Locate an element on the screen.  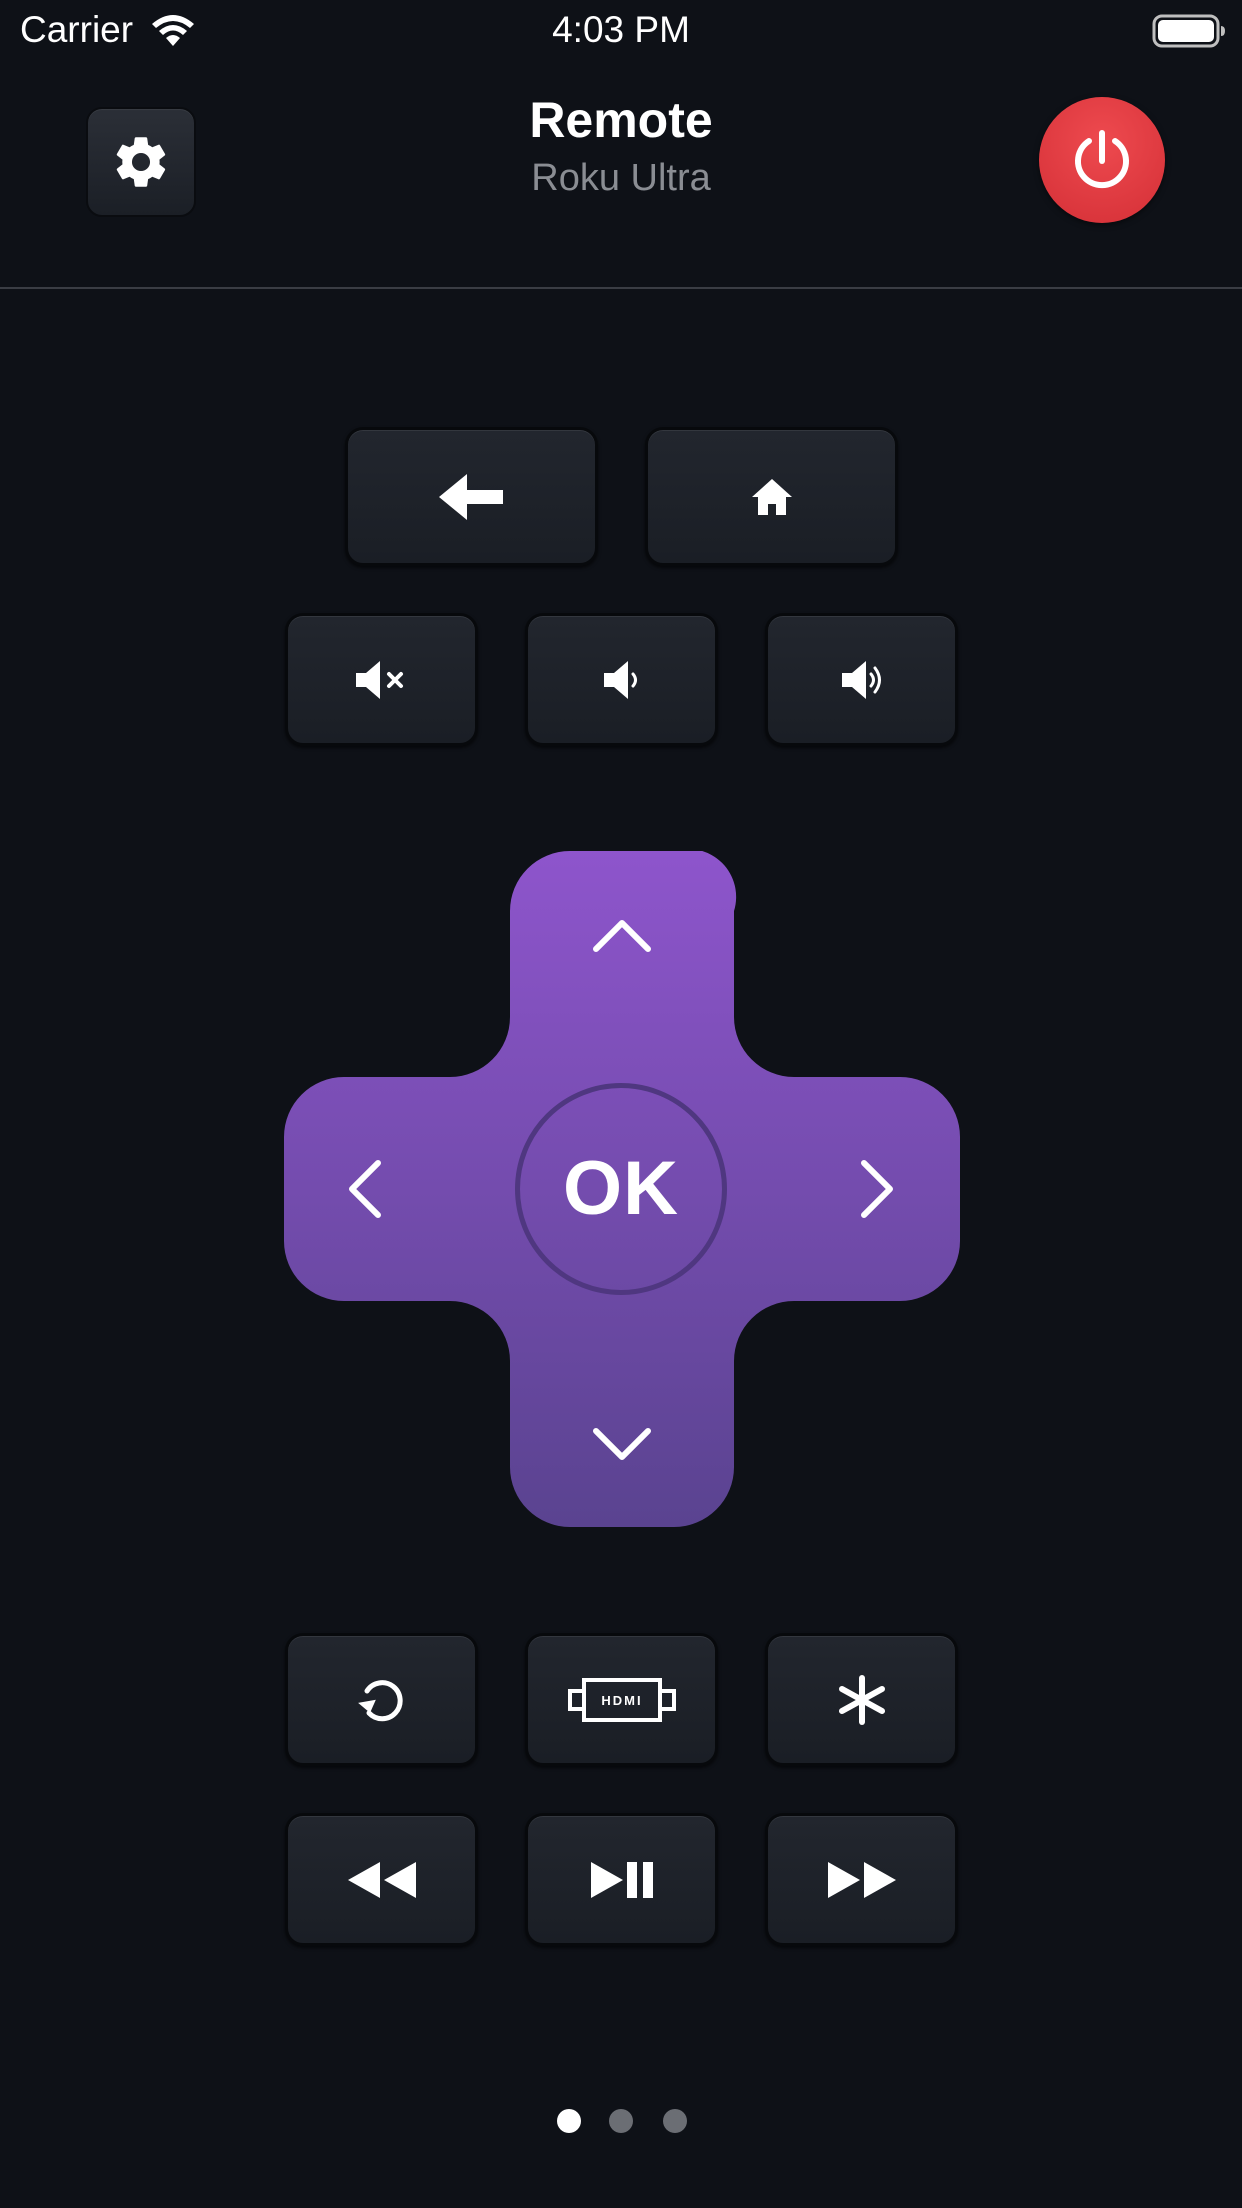
replay-icon is located at coordinates (380, 1700).